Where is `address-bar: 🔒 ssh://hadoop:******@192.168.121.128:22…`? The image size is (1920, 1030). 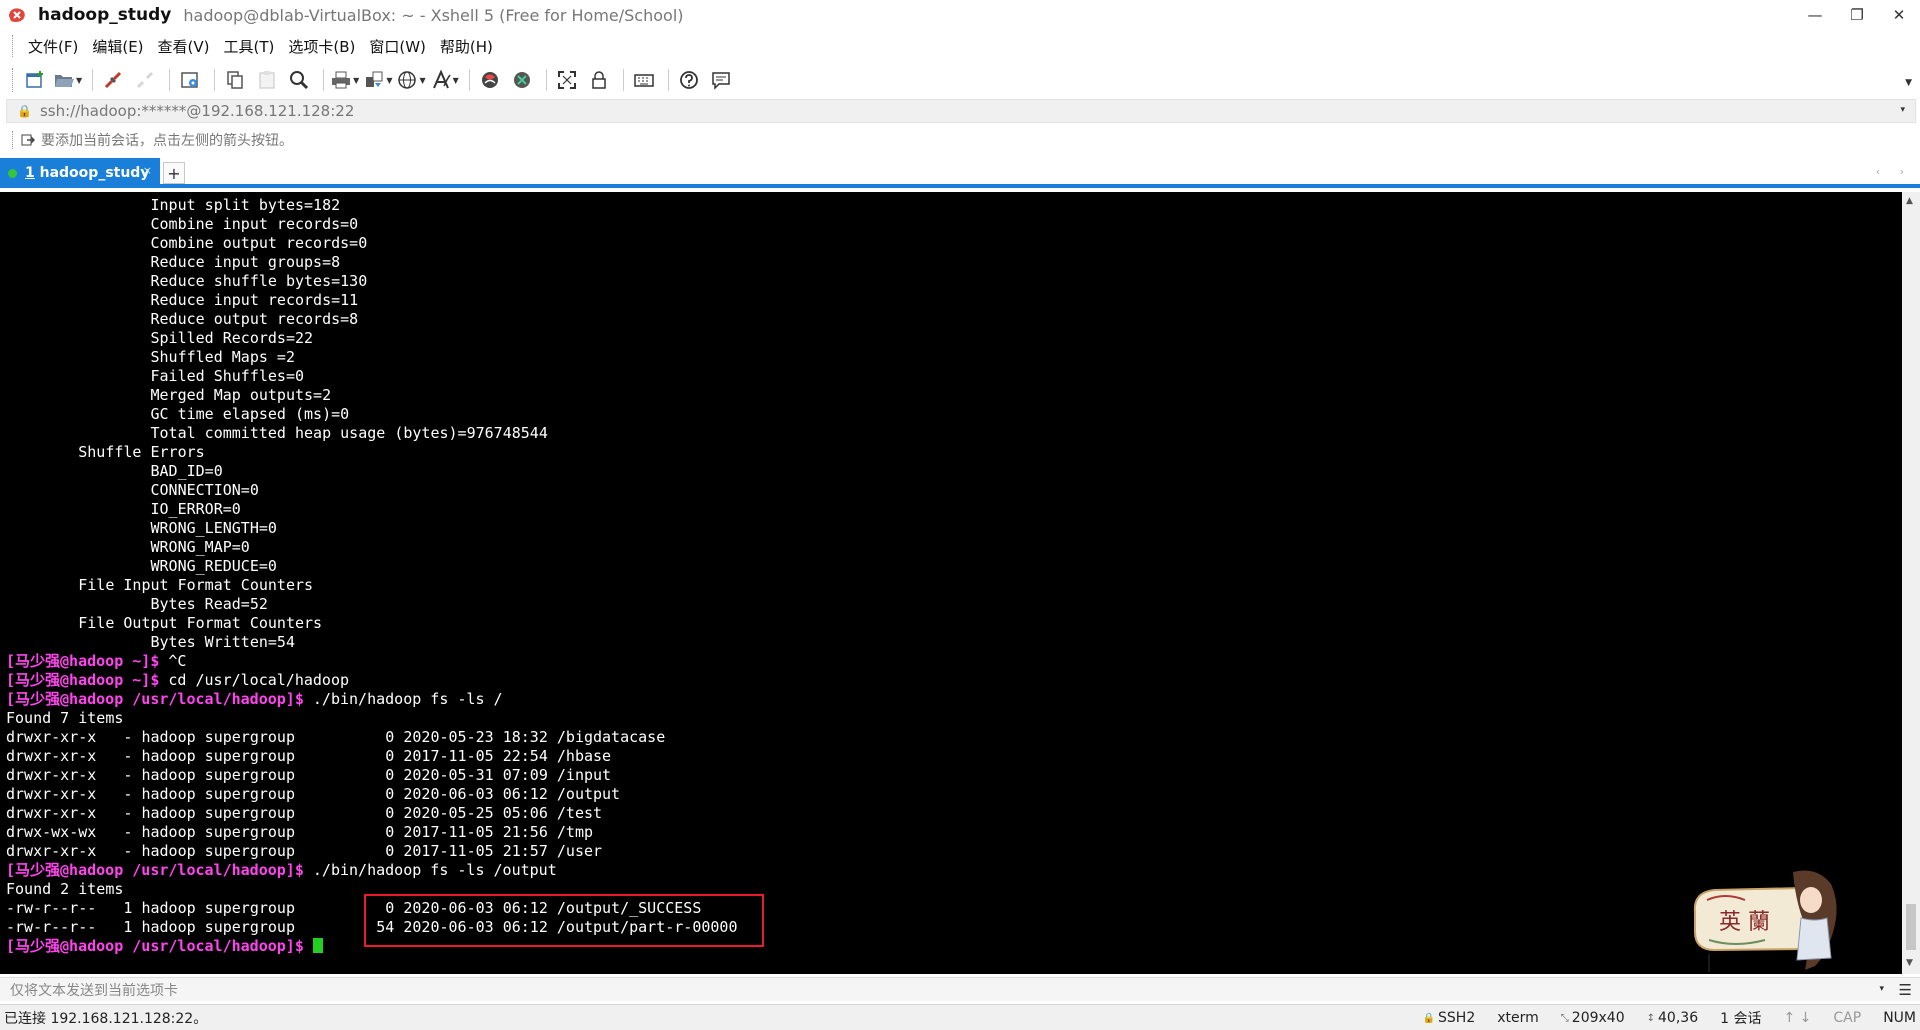 address-bar: 🔒 ssh://hadoop:******@192.168.121.128:22… is located at coordinates (961, 111).